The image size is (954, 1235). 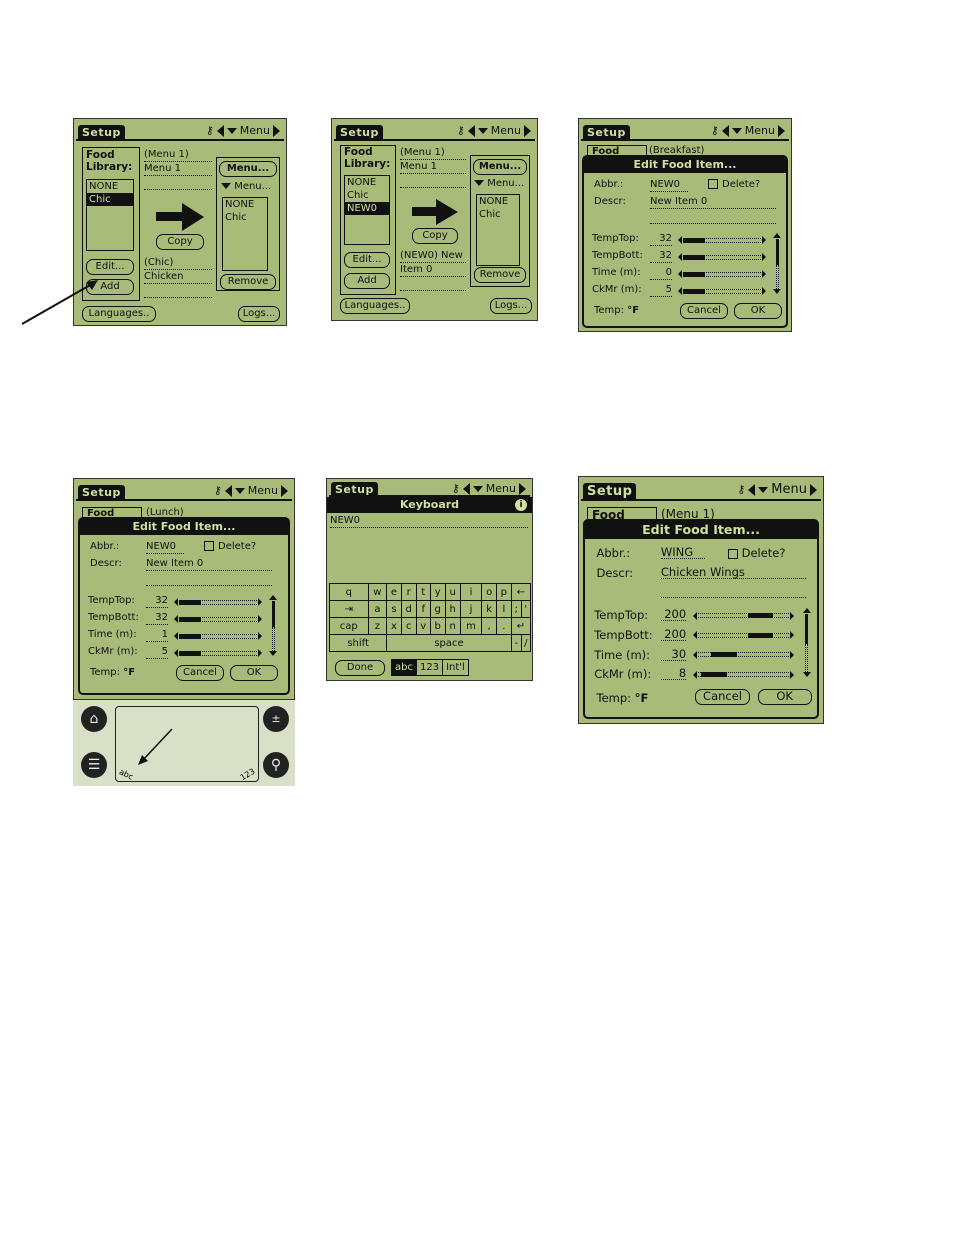 I want to click on keyboard-key: ↵, so click(x=521, y=626).